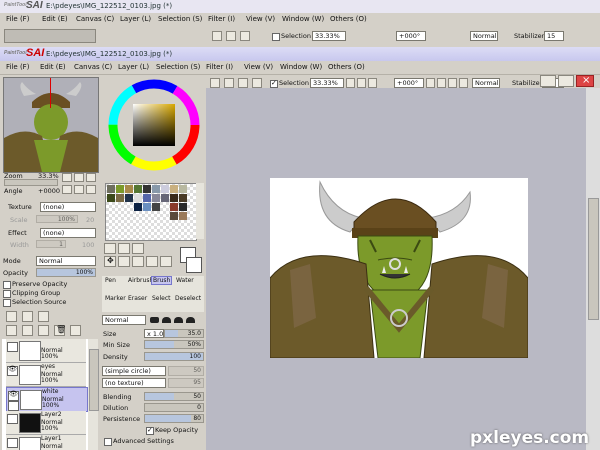 The height and width of the screenshot is (450, 600). I want to click on layers-scrollbar, so click(93, 394).